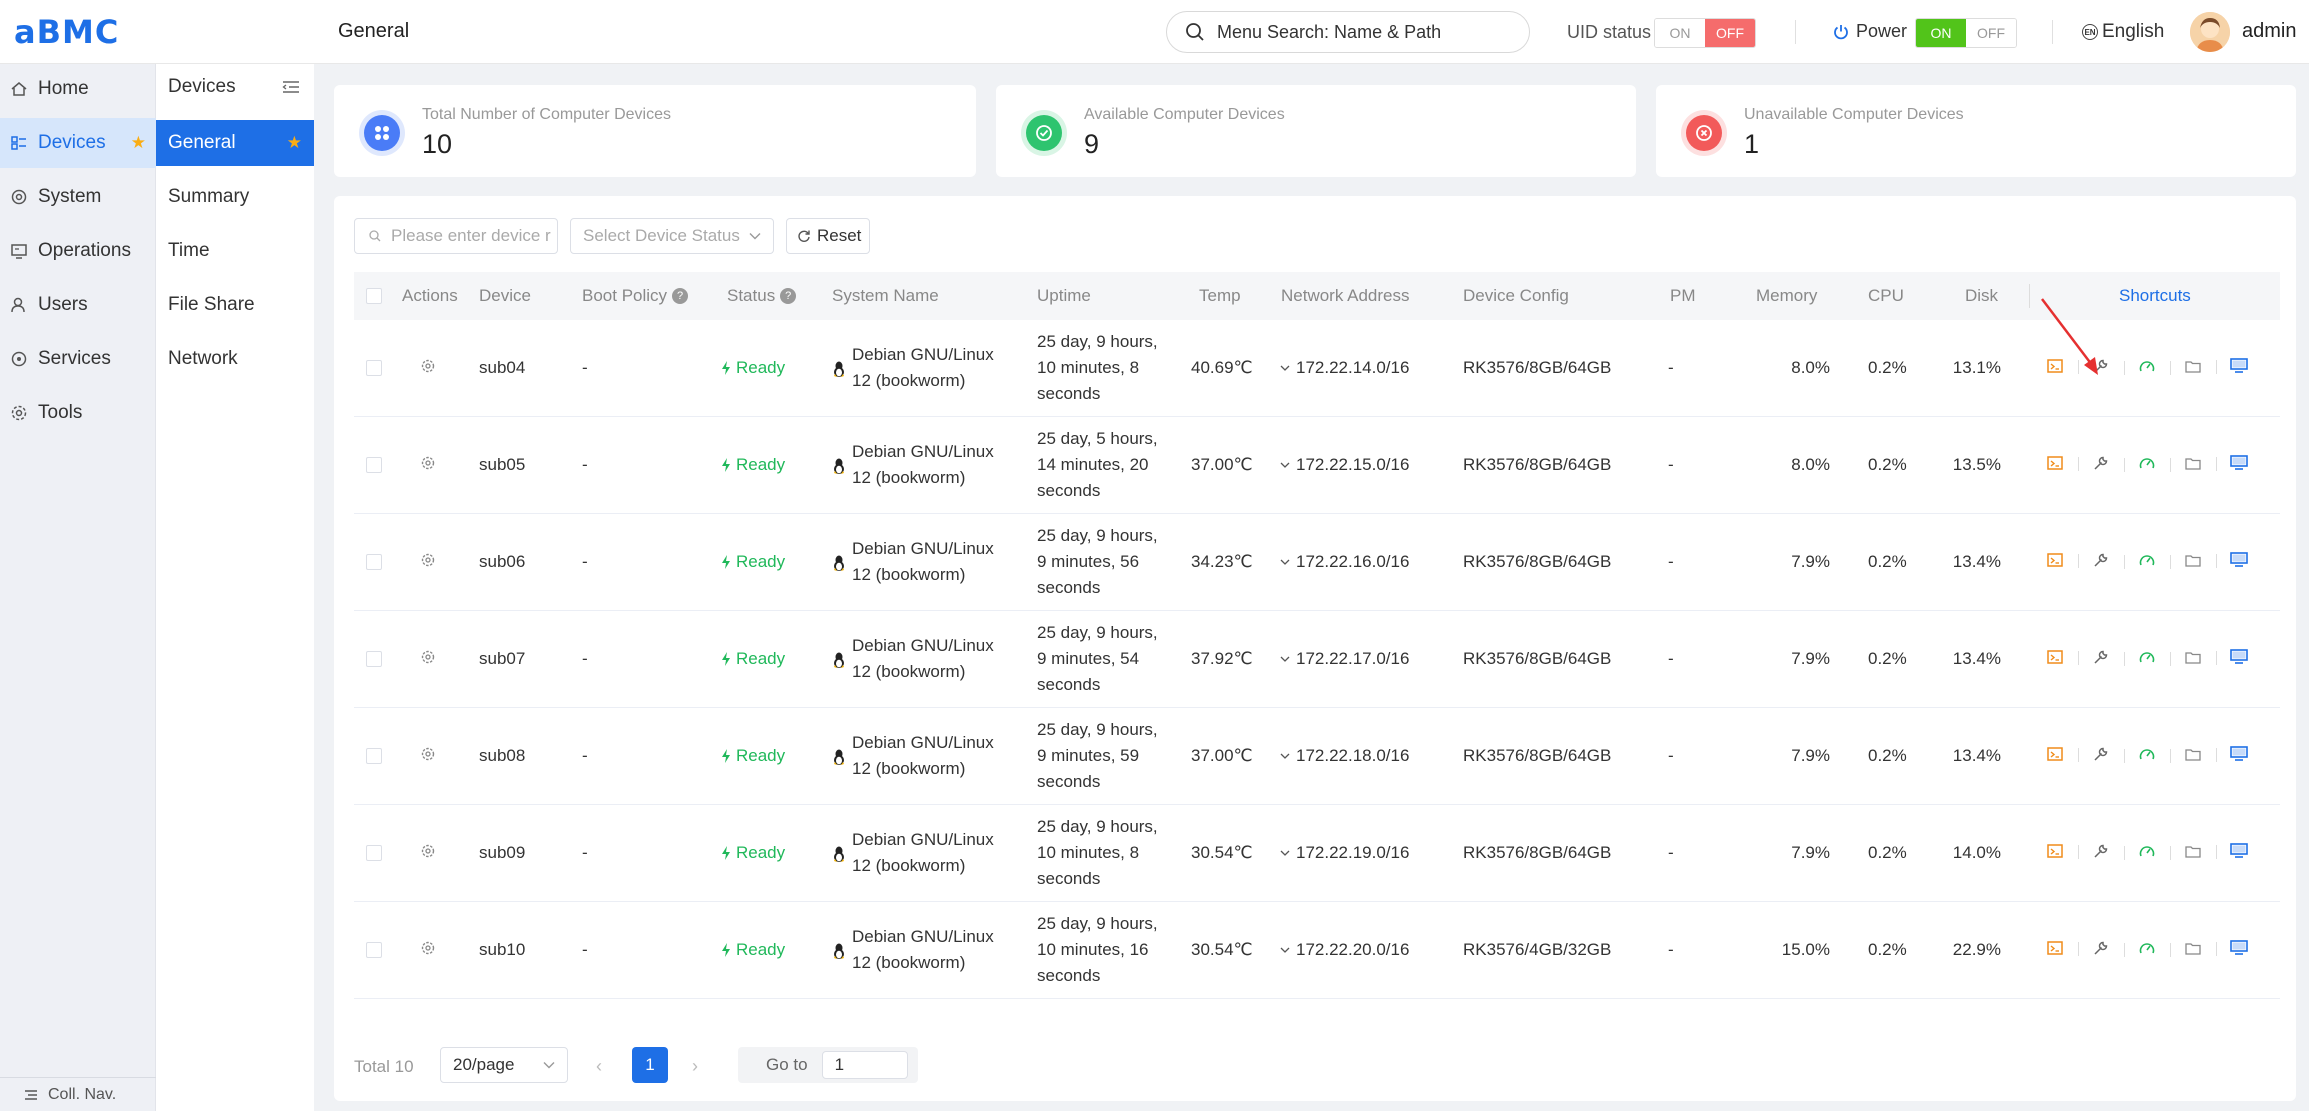 The width and height of the screenshot is (2309, 1111). What do you see at coordinates (505, 296) in the screenshot?
I see `header-device: Device` at bounding box center [505, 296].